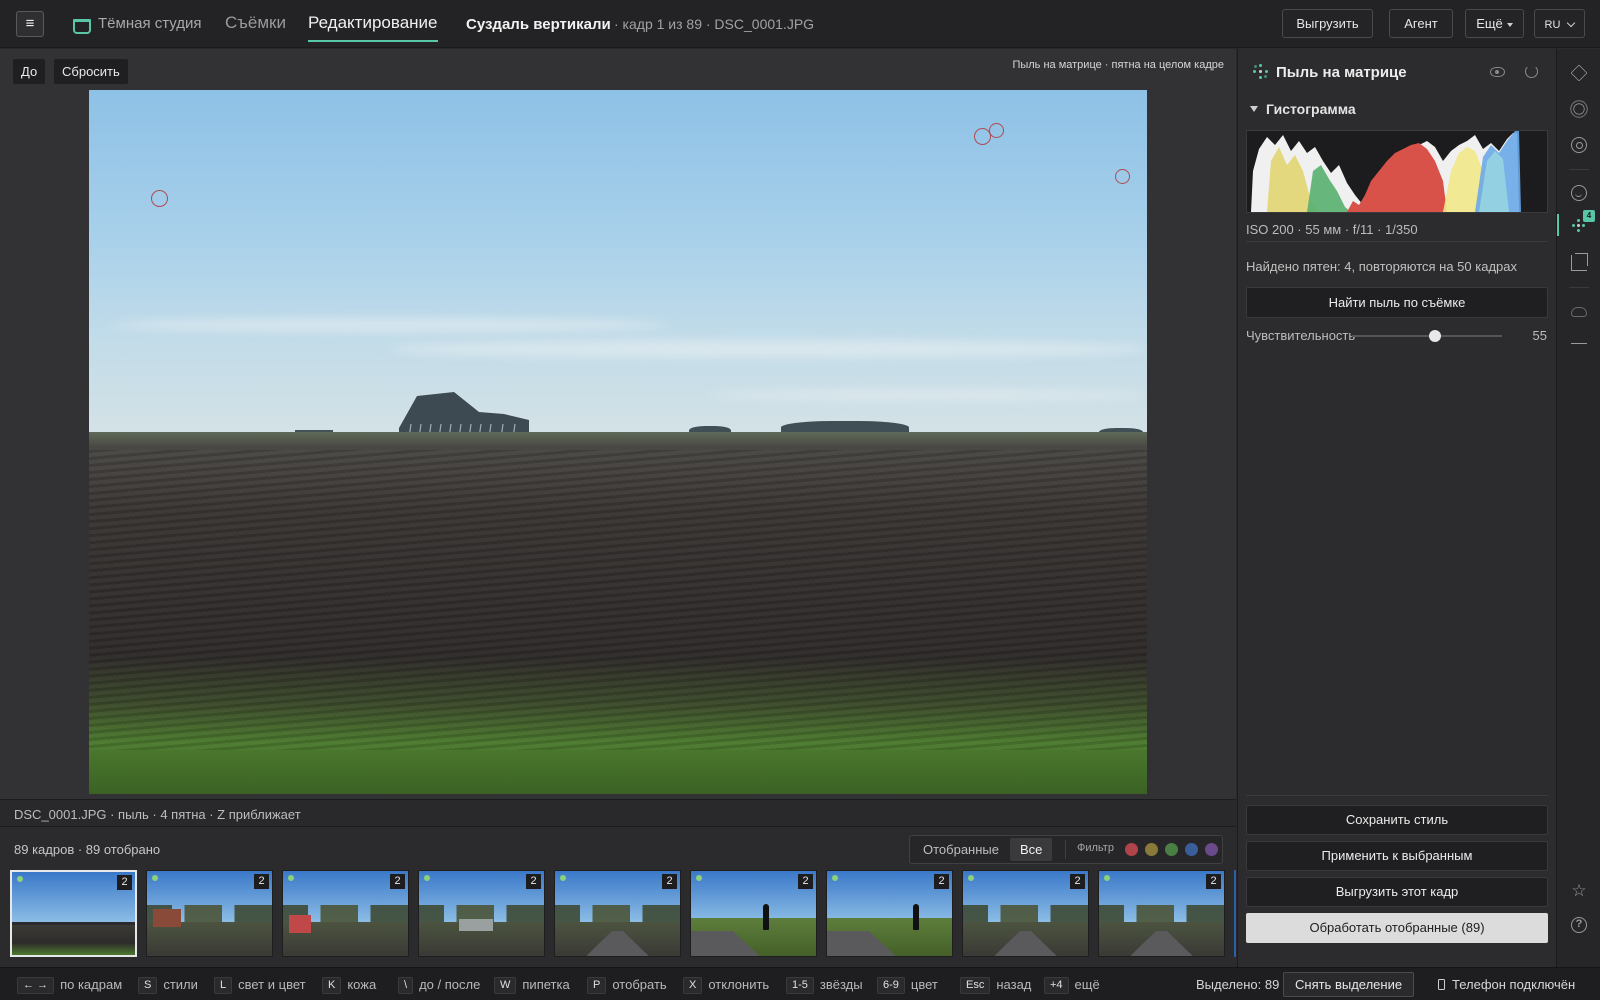 Image resolution: width=1600 pixels, height=1000 pixels. Describe the element at coordinates (824, 985) in the screenshot. I see `shortcut-hint: 1-5 звёзды` at that location.